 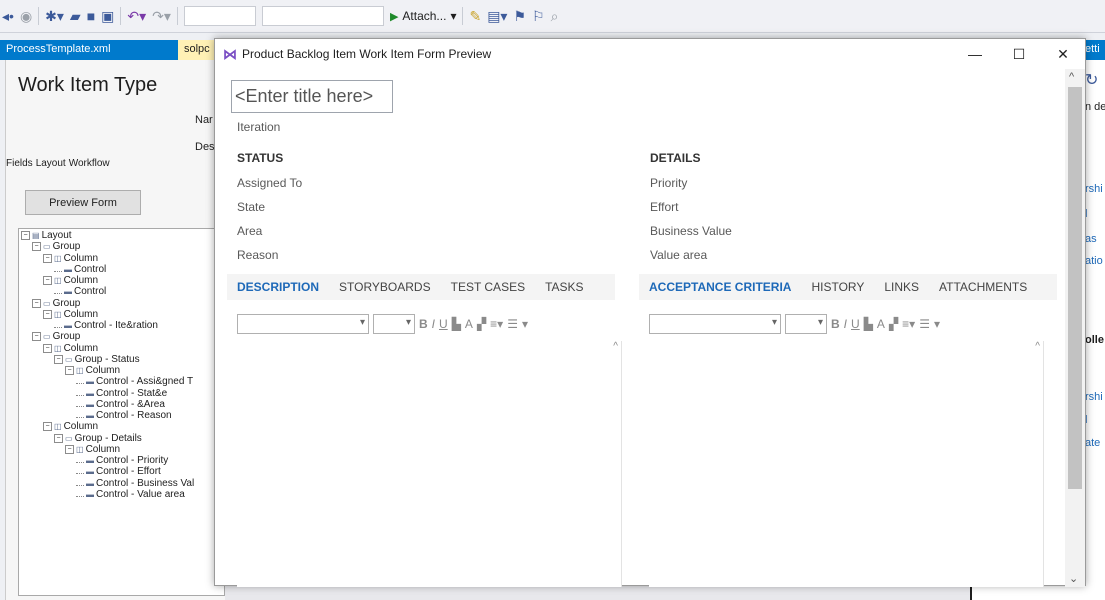 I want to click on new-project-icon: ✱▾, so click(x=54, y=16).